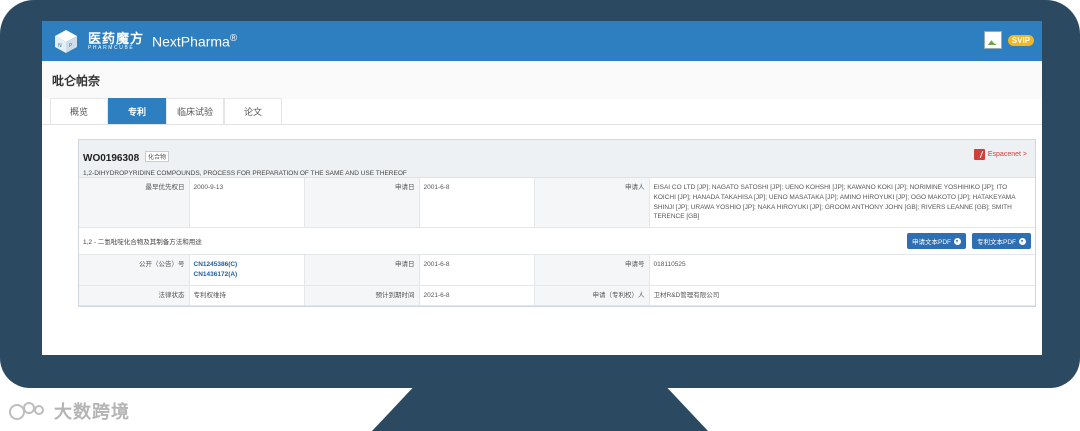  Describe the element at coordinates (592, 203) in the screenshot. I see `applicant-label: 申请人` at that location.